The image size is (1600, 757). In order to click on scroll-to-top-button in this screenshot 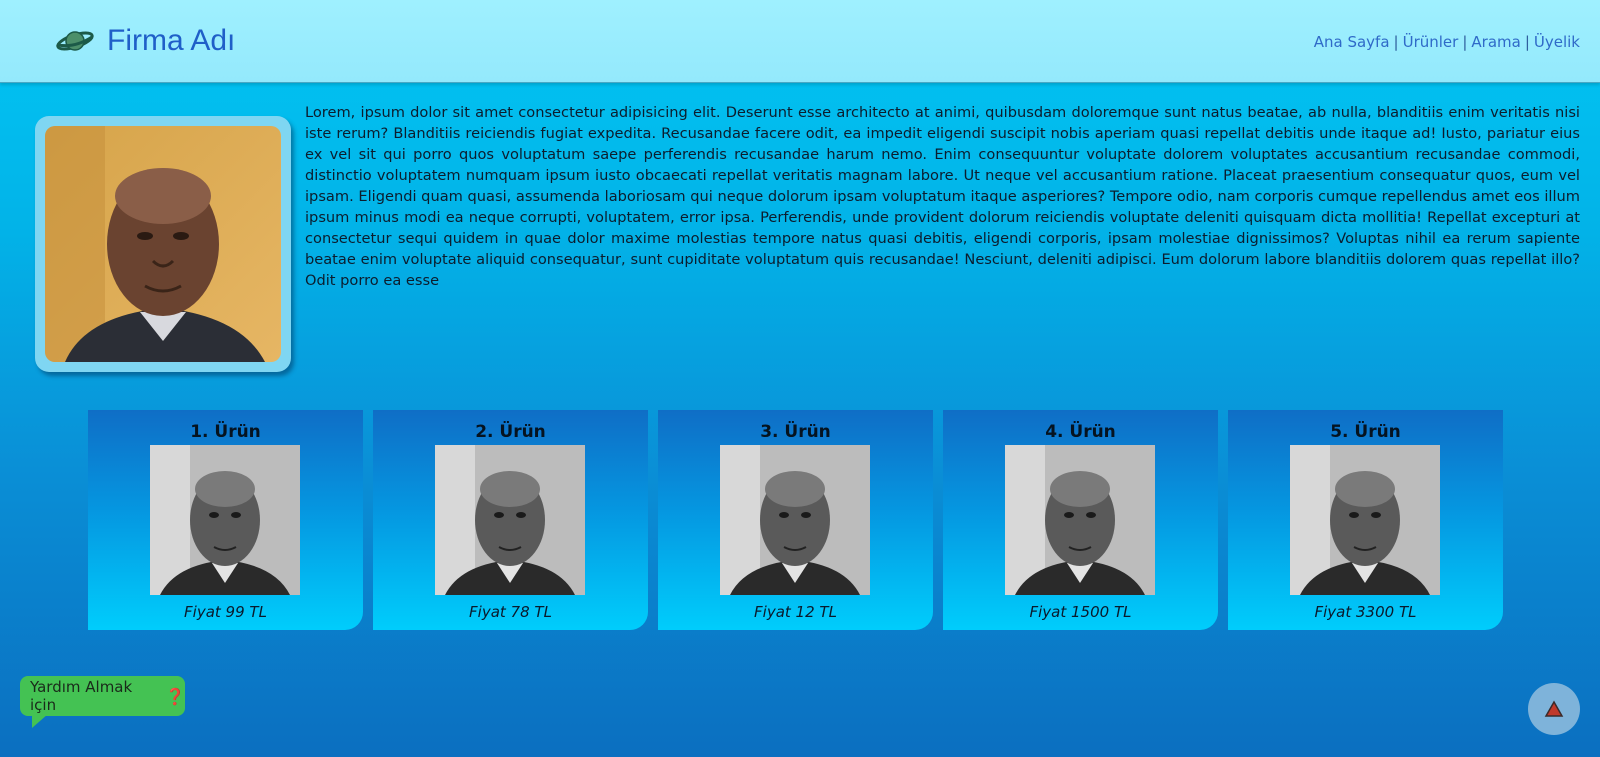, I will do `click(1554, 709)`.